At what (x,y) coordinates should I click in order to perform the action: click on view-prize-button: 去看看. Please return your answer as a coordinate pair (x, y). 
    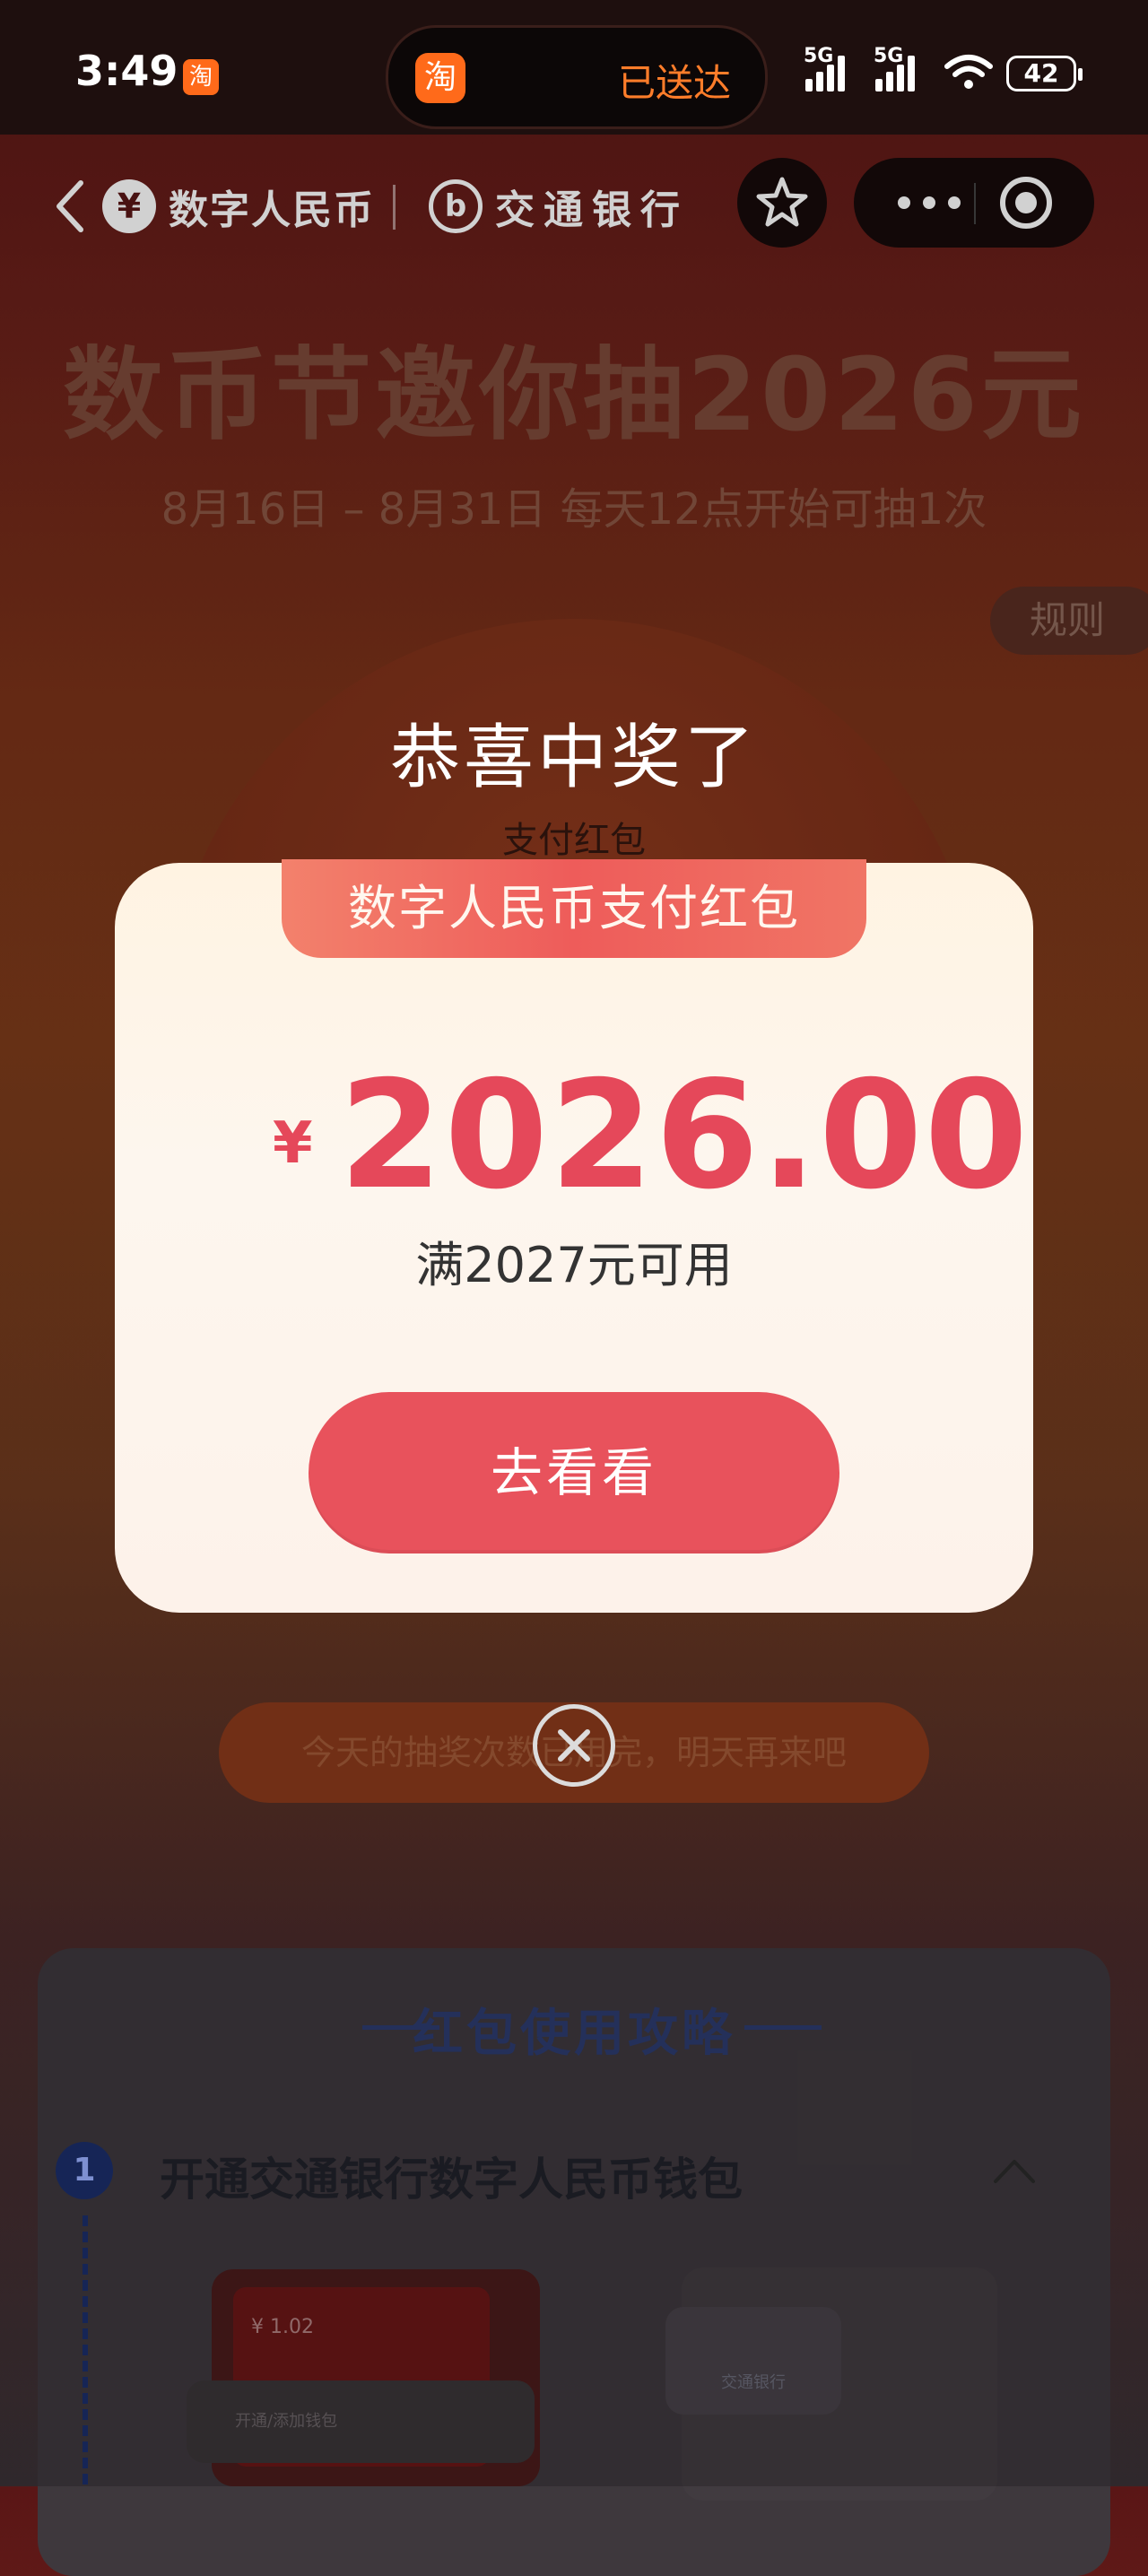
    Looking at the image, I should click on (574, 1472).